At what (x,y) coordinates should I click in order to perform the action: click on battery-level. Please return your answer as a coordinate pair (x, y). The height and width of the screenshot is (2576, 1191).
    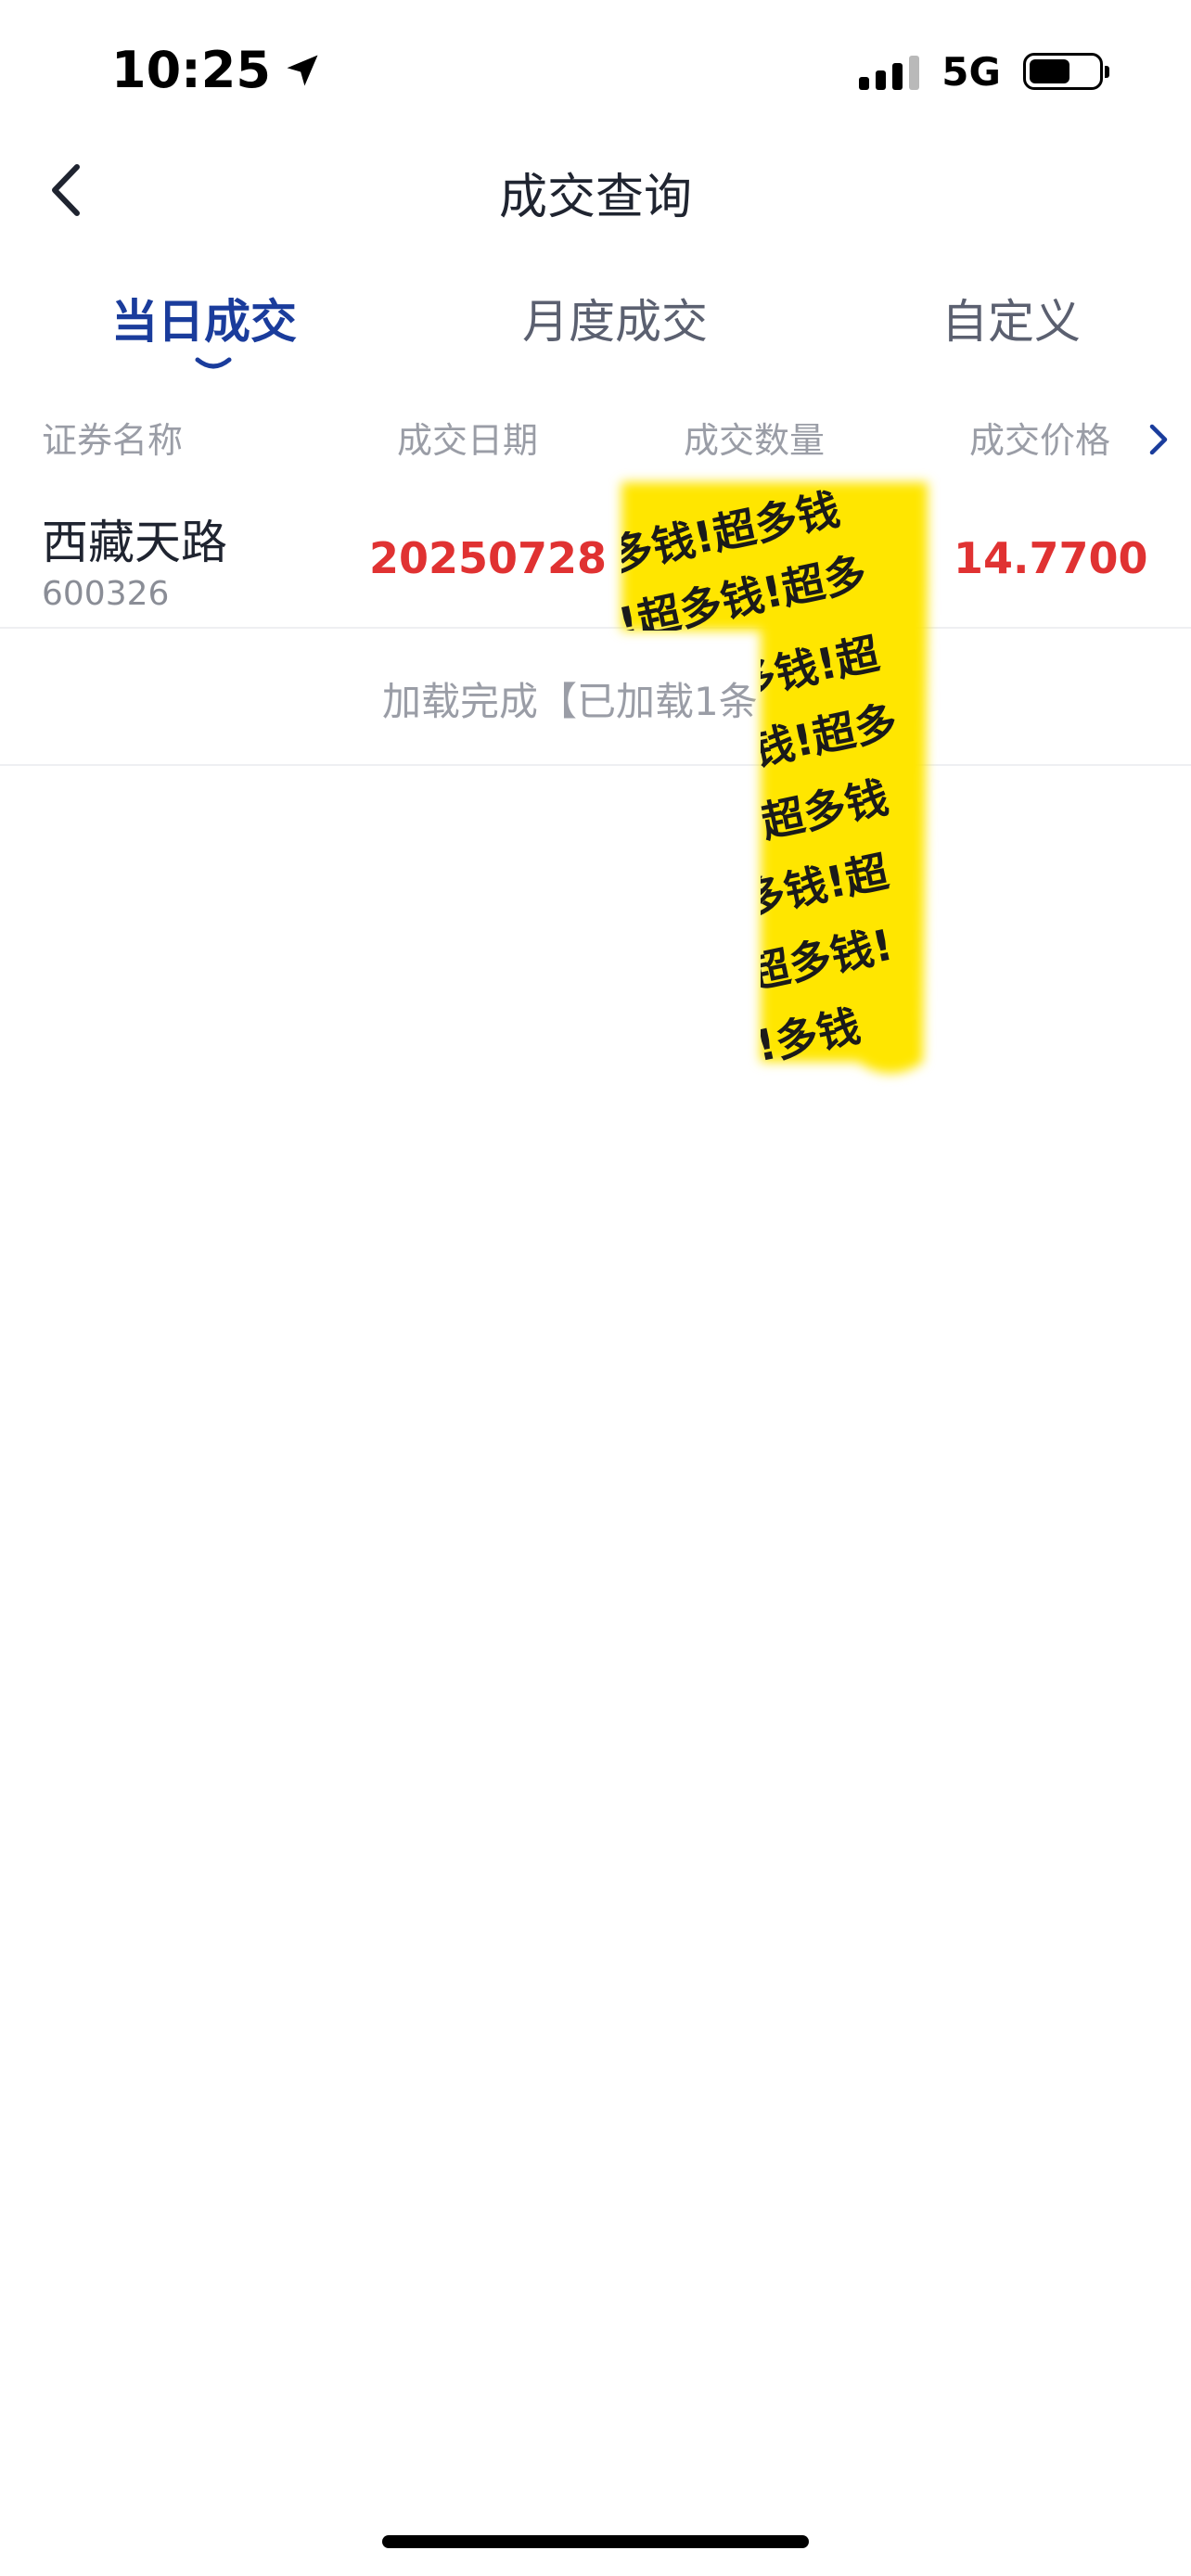
    Looking at the image, I should click on (1050, 71).